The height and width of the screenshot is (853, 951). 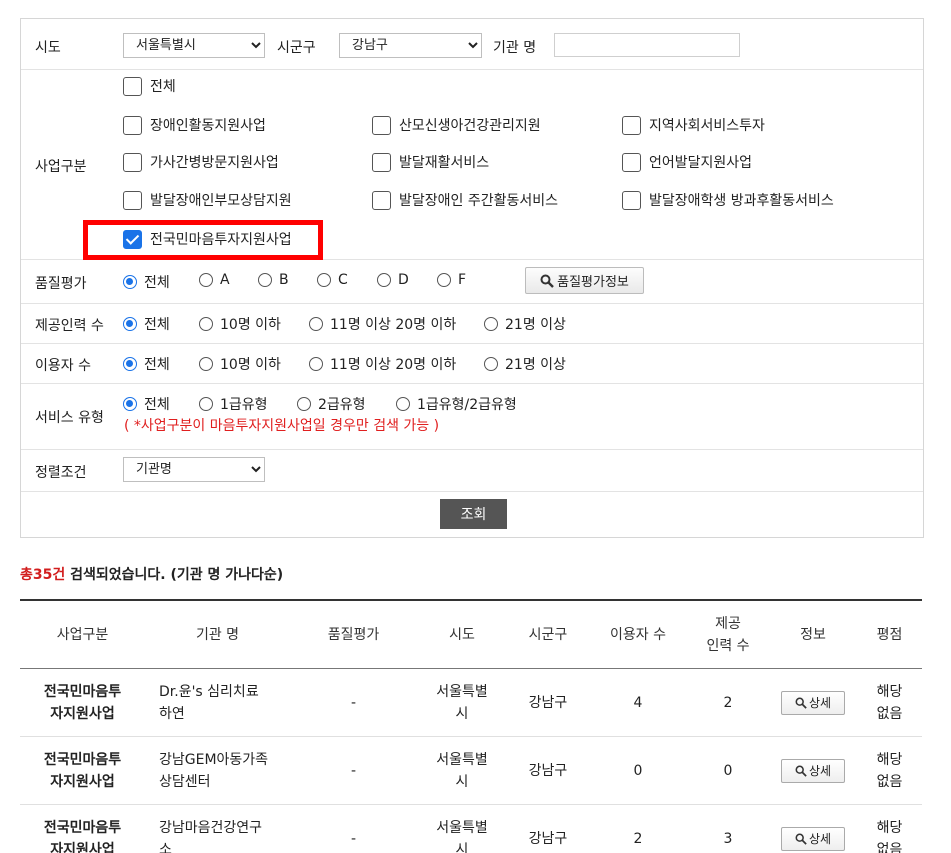 What do you see at coordinates (728, 200) in the screenshot?
I see `business-checkbox-after-school: 발달장애학생 방과후활동서비스` at bounding box center [728, 200].